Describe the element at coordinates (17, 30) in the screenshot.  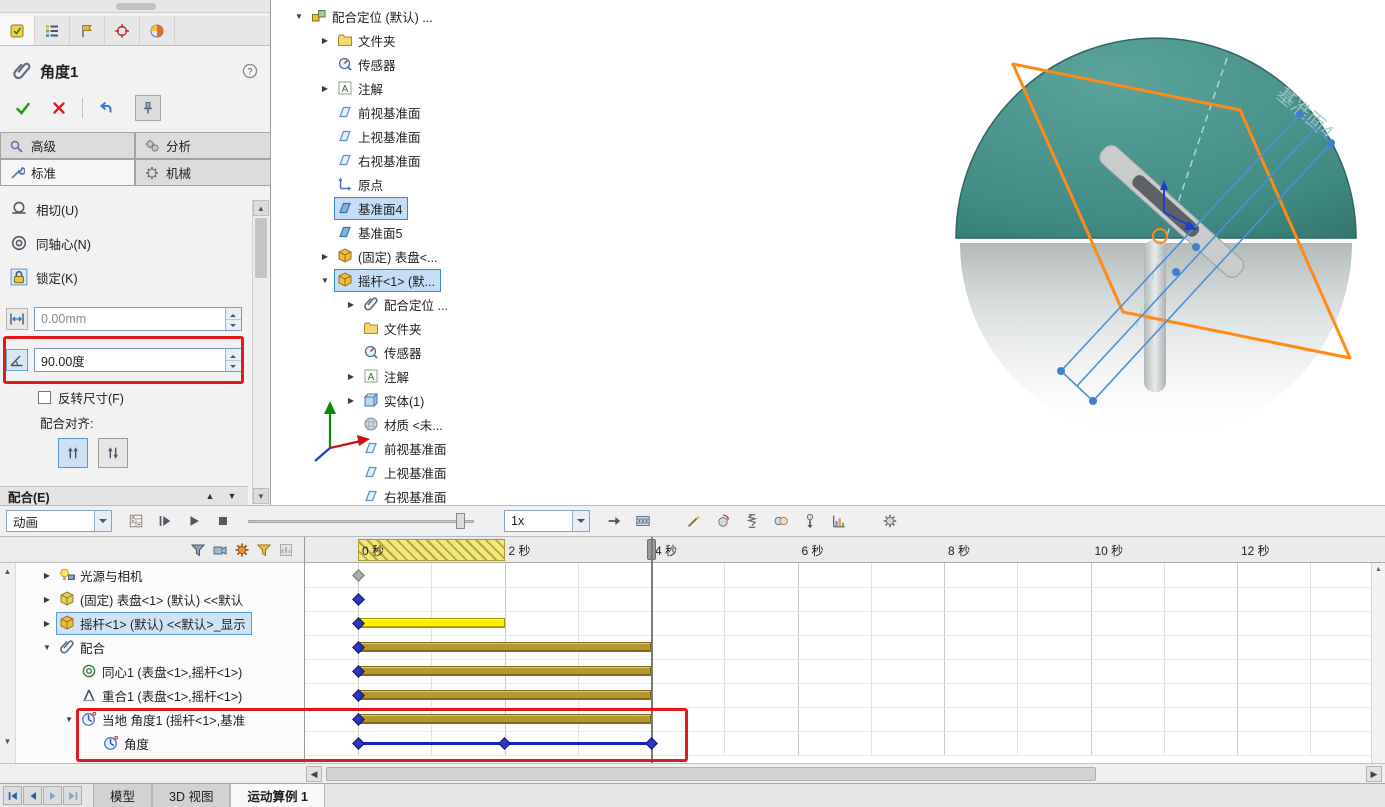
I see `panel-tab-property-manager` at that location.